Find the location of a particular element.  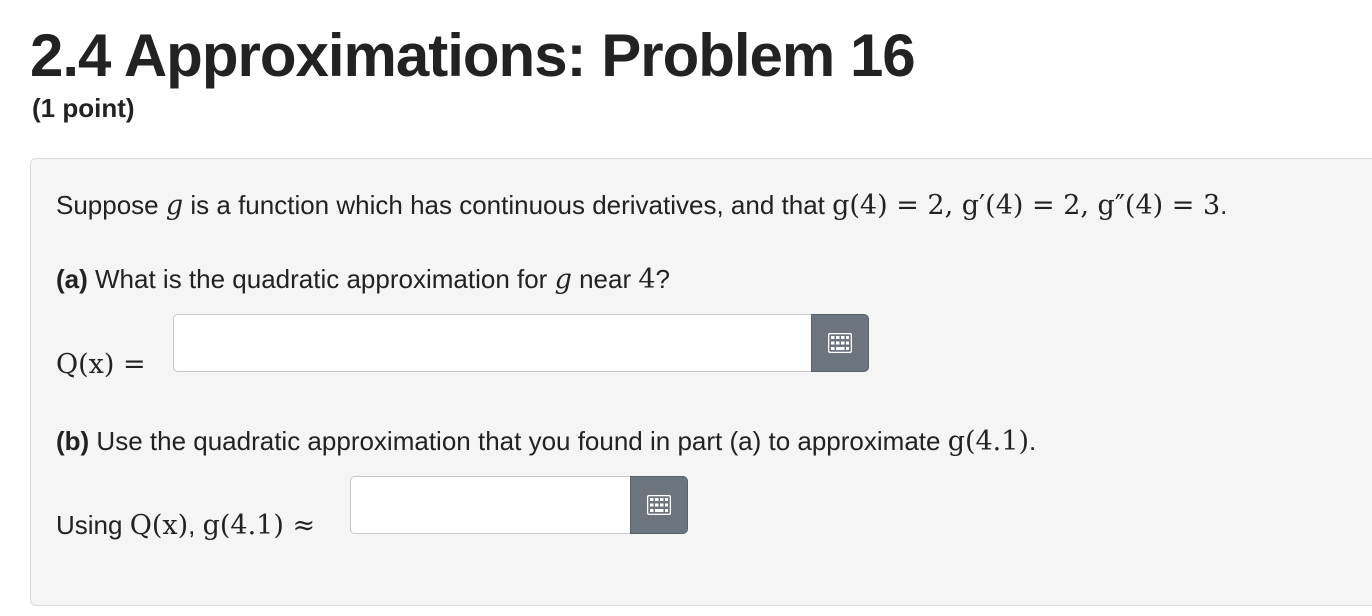

part-a-equation-editor-button is located at coordinates (840, 343).